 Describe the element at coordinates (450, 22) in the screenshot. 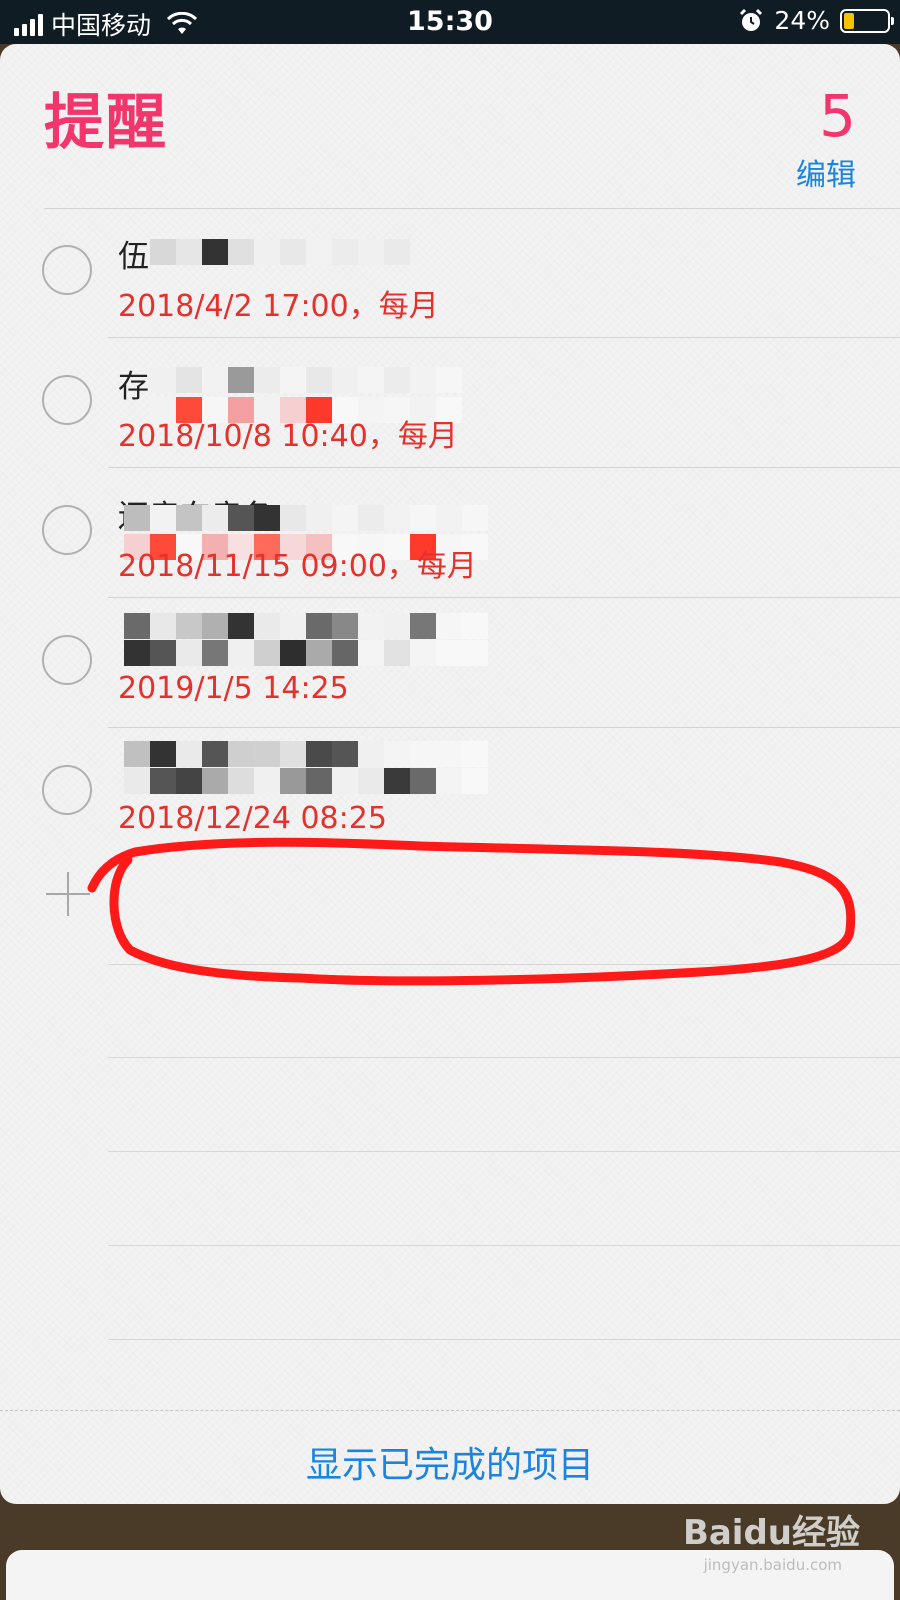

I see `status-bar: 中国移动 15:30 24%` at that location.